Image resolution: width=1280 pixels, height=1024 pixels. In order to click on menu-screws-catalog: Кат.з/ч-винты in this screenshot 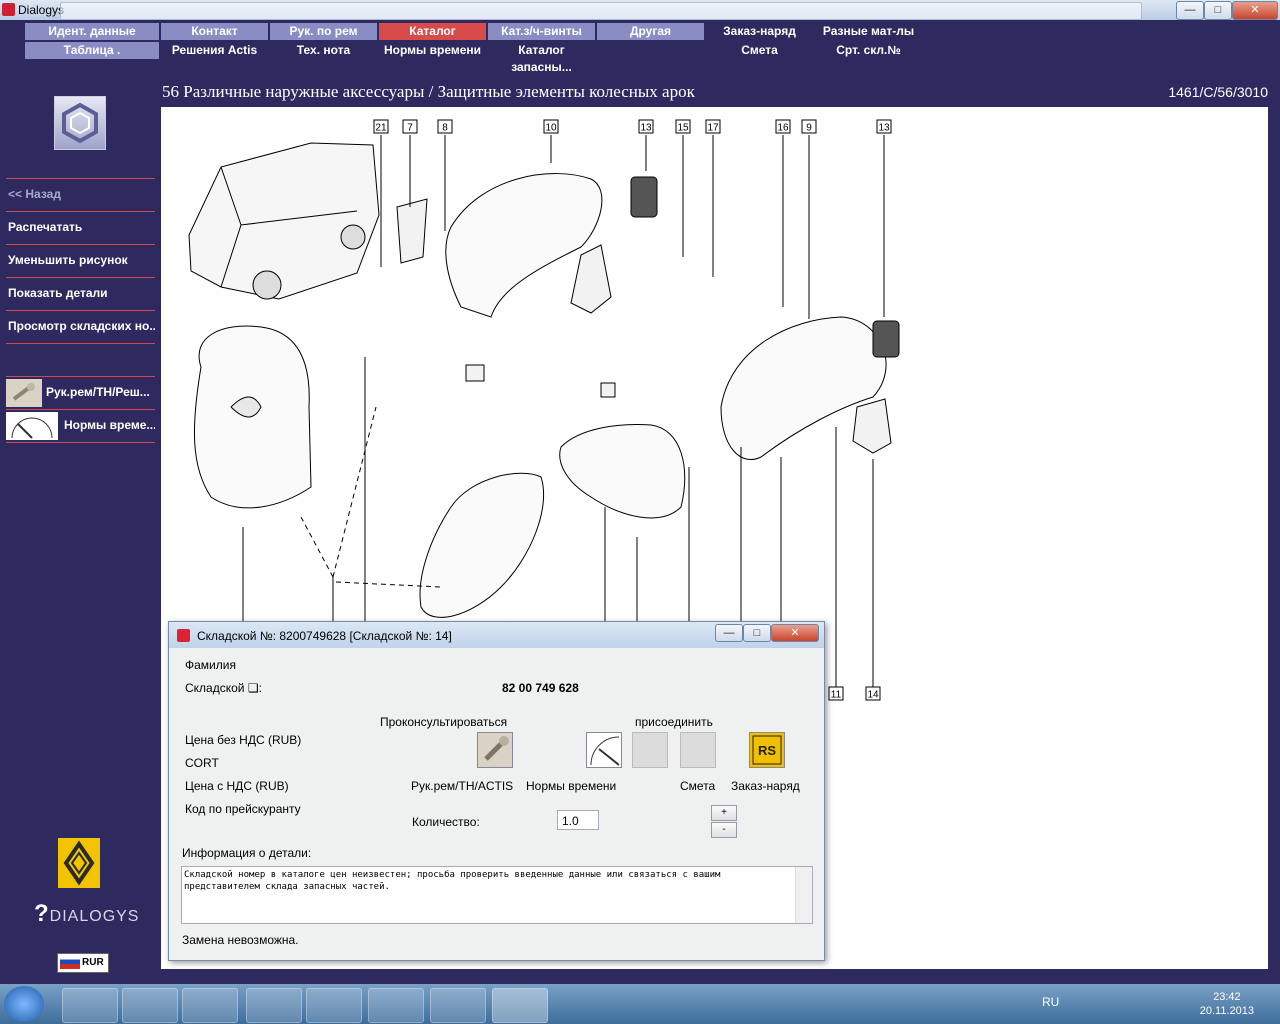, I will do `click(541, 31)`.